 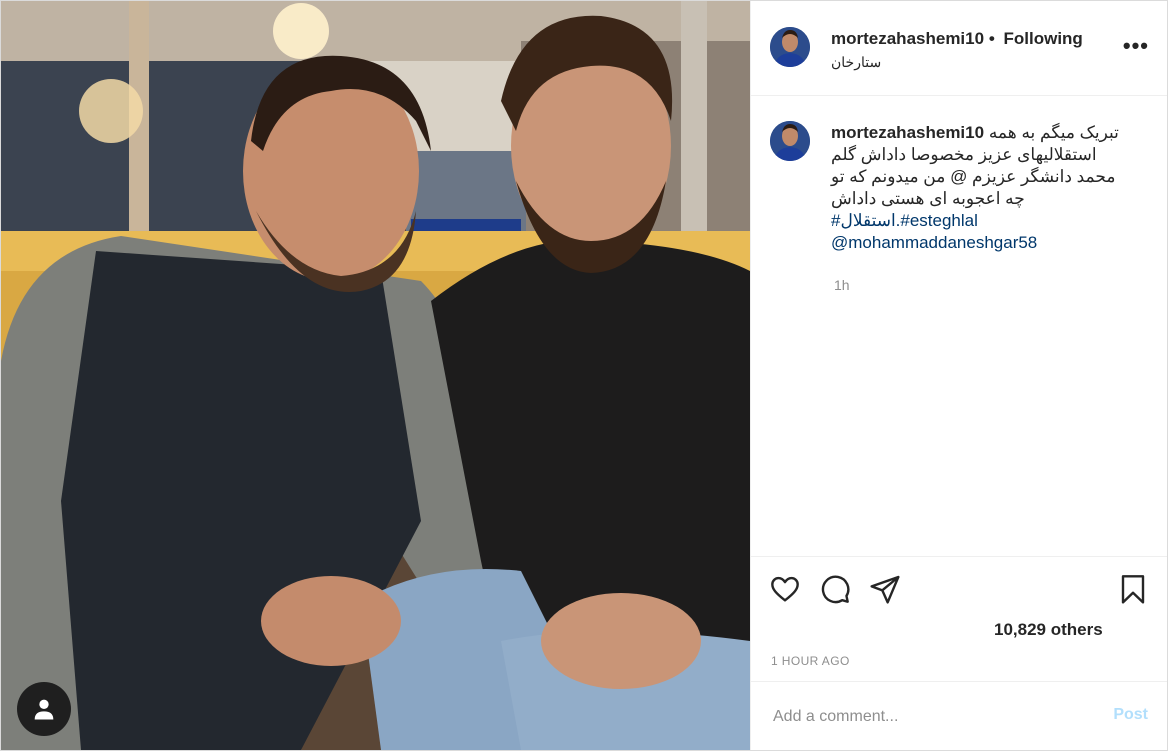 I want to click on post-comment-button: Post, so click(x=1130, y=715).